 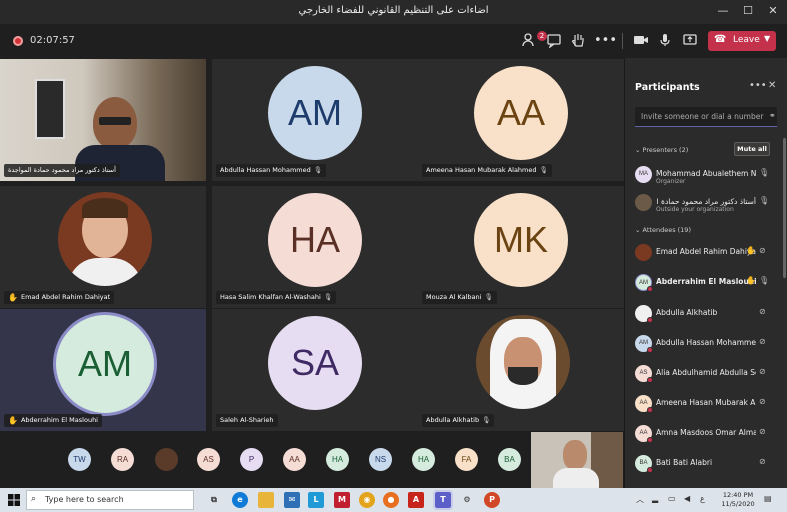 I want to click on mcafee-icon: M, so click(x=342, y=500).